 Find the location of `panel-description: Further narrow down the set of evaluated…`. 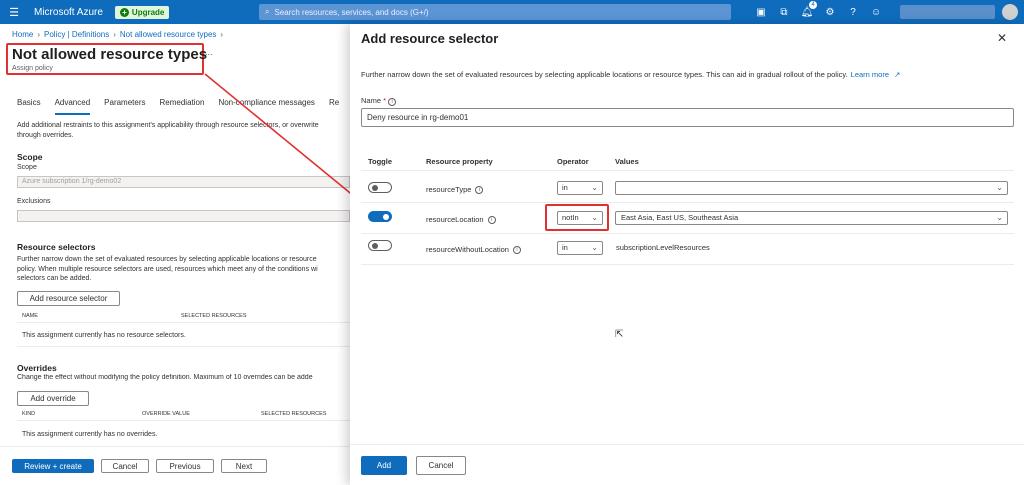

panel-description: Further narrow down the set of evaluated… is located at coordinates (630, 74).